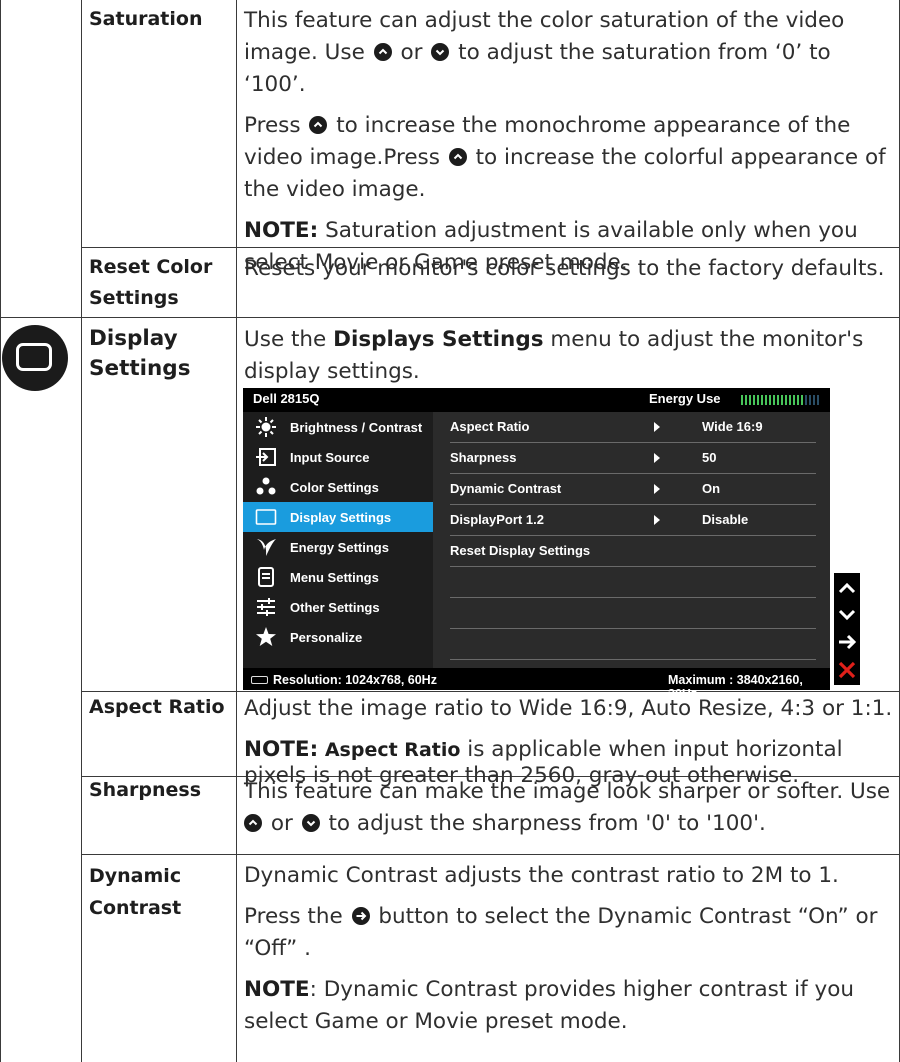  What do you see at coordinates (338, 487) in the screenshot?
I see `menu-item-color-settings: Color Settings` at bounding box center [338, 487].